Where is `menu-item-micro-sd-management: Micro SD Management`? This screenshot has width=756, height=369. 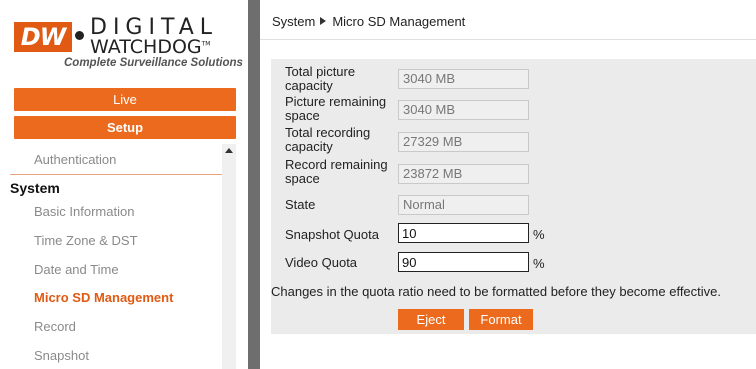
menu-item-micro-sd-management: Micro SD Management is located at coordinates (103, 297).